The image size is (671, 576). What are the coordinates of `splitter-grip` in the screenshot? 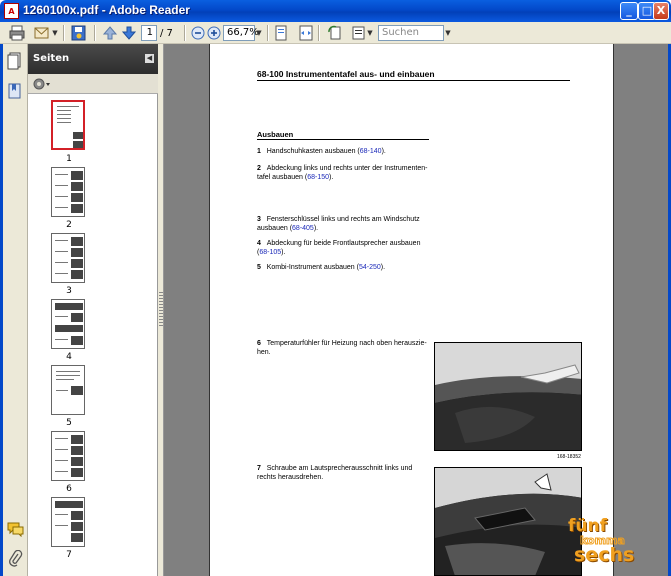 It's located at (161, 310).